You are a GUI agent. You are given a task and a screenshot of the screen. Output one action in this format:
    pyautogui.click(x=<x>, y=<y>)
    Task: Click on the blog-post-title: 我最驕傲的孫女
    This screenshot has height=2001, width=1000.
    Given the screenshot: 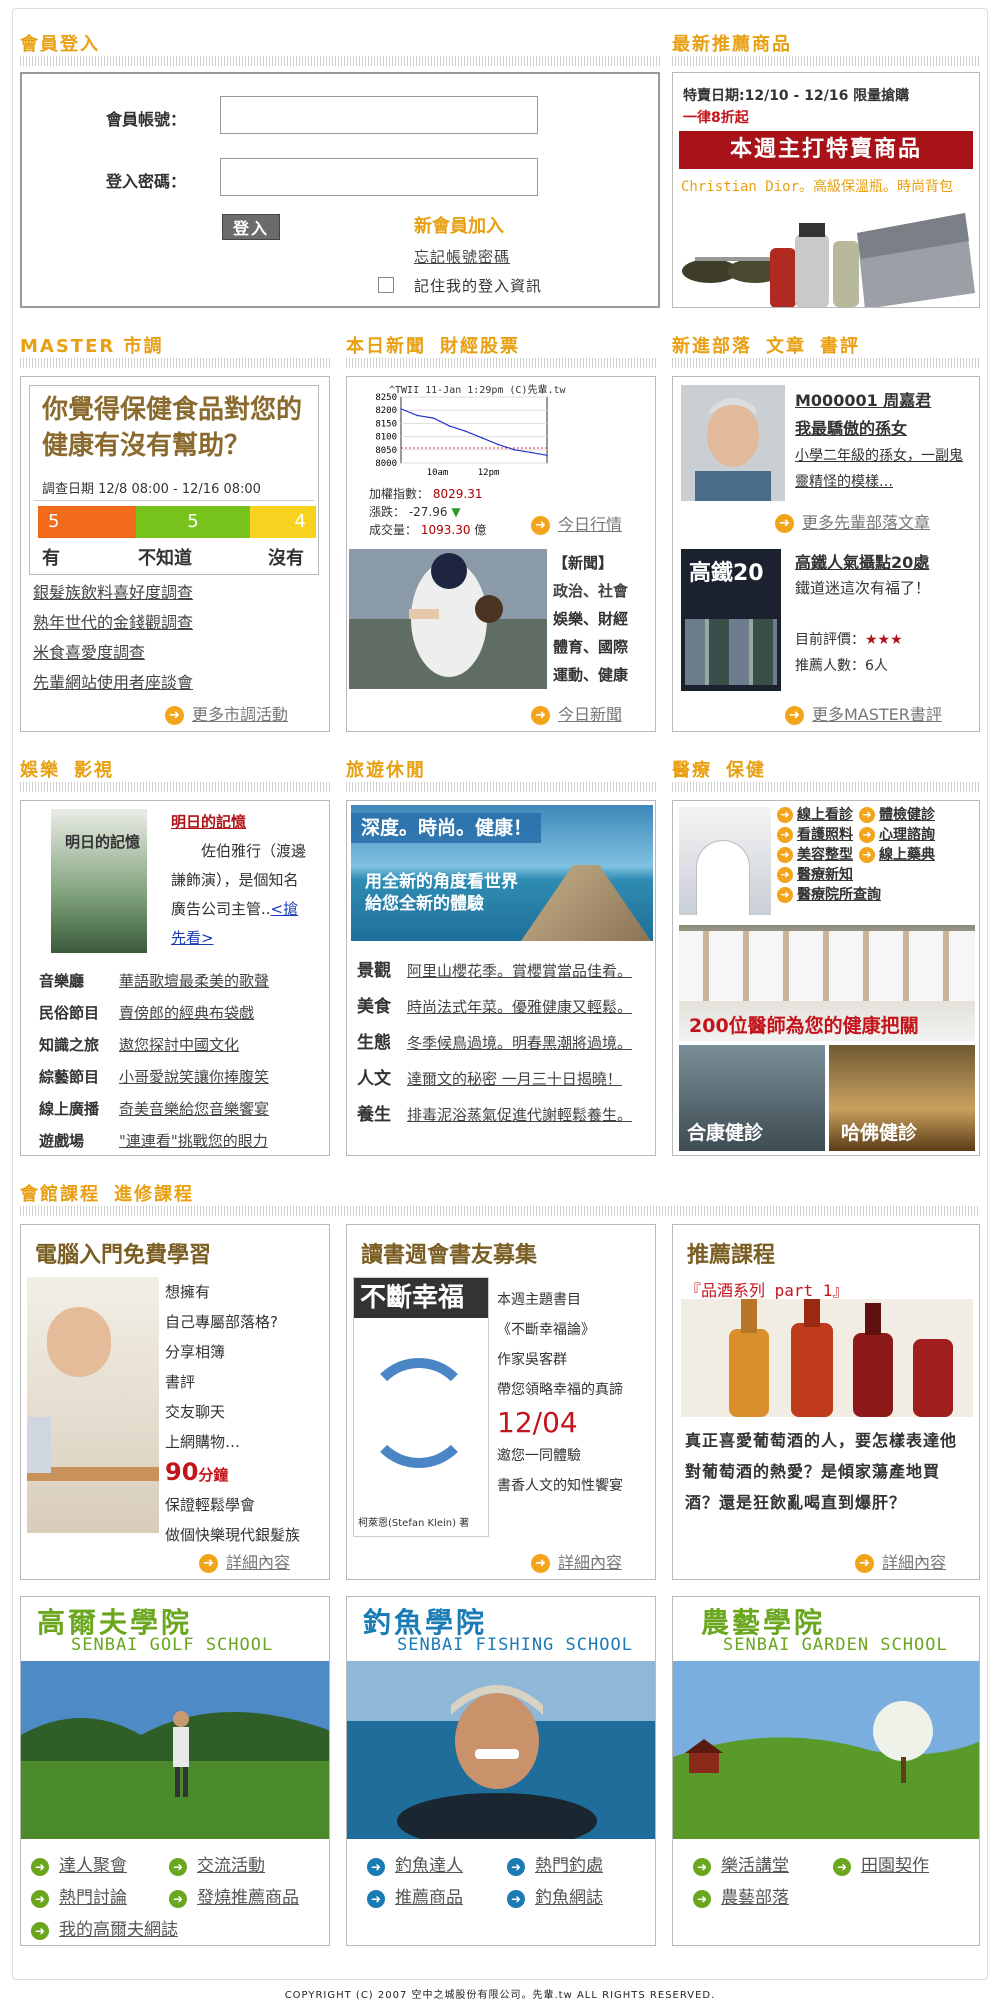 What is the action you would take?
    pyautogui.click(x=851, y=427)
    